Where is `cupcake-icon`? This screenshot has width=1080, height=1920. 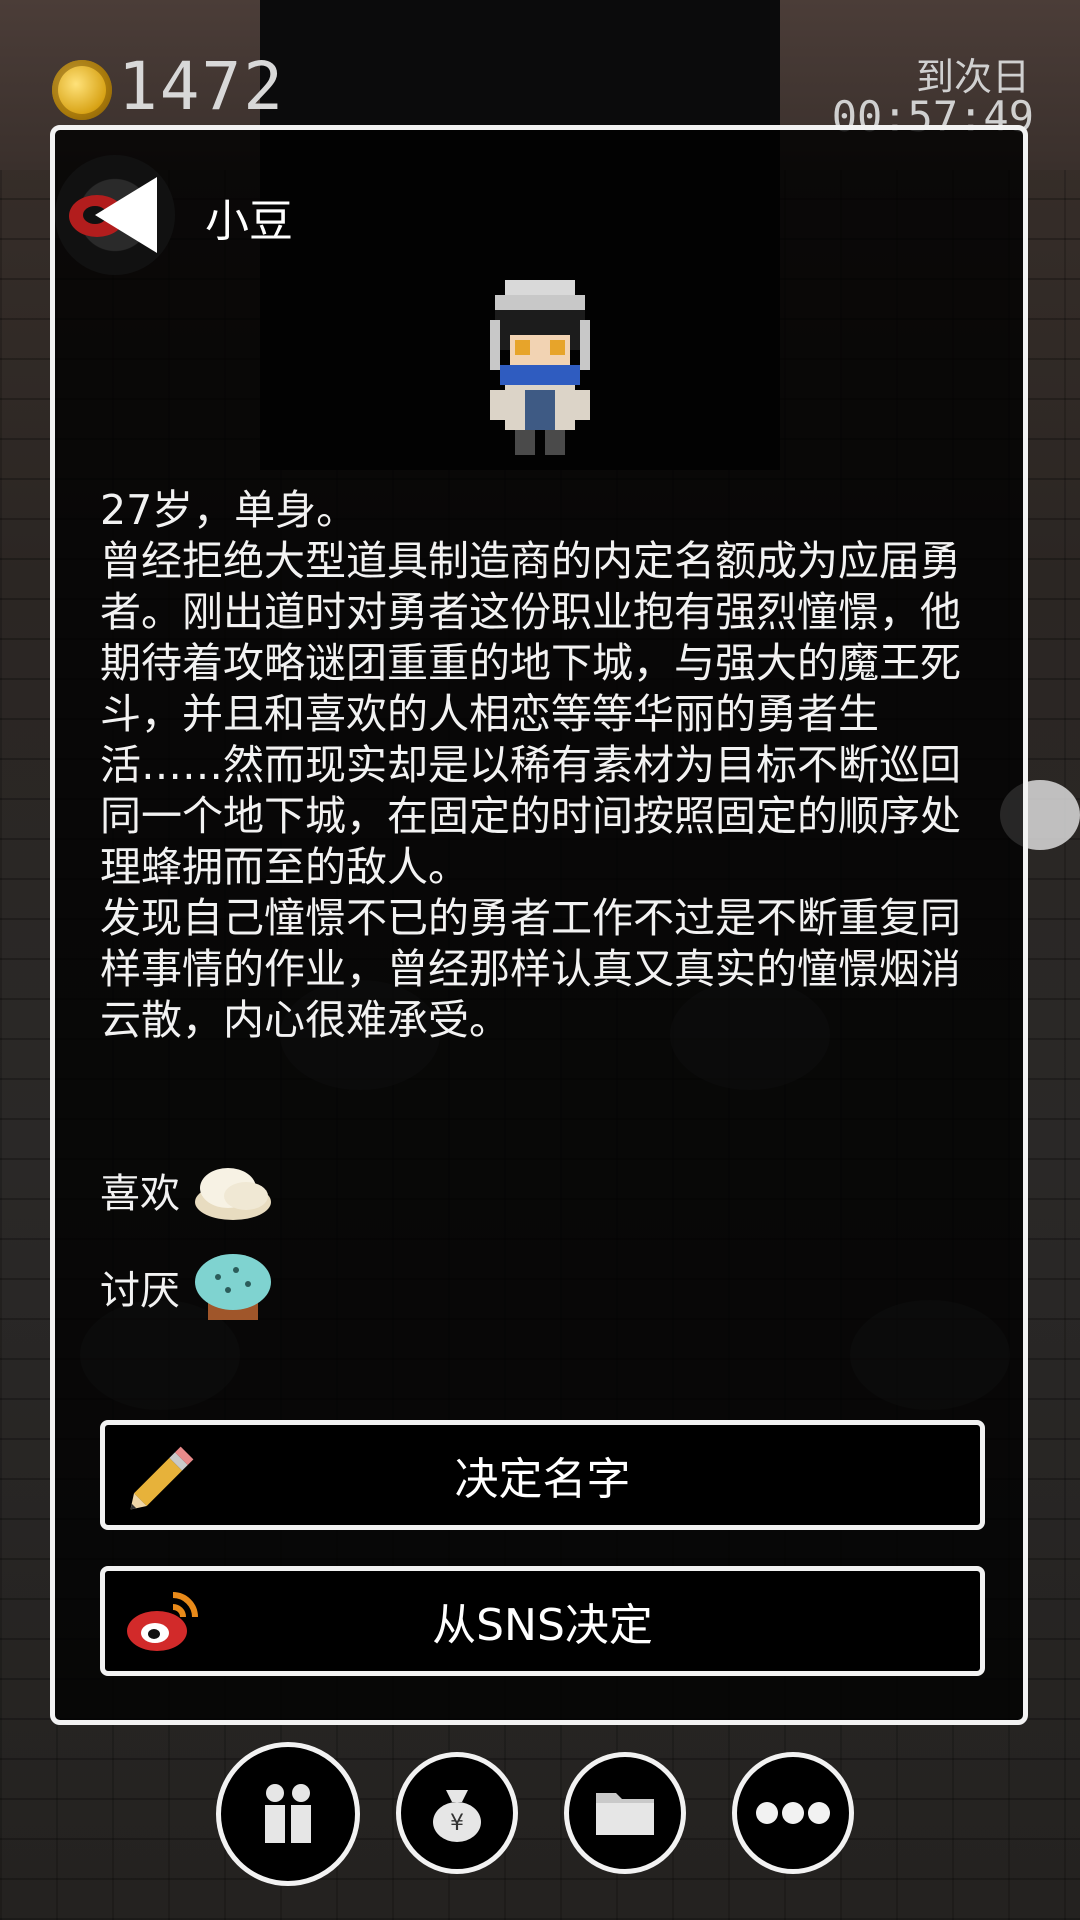 cupcake-icon is located at coordinates (233, 1287).